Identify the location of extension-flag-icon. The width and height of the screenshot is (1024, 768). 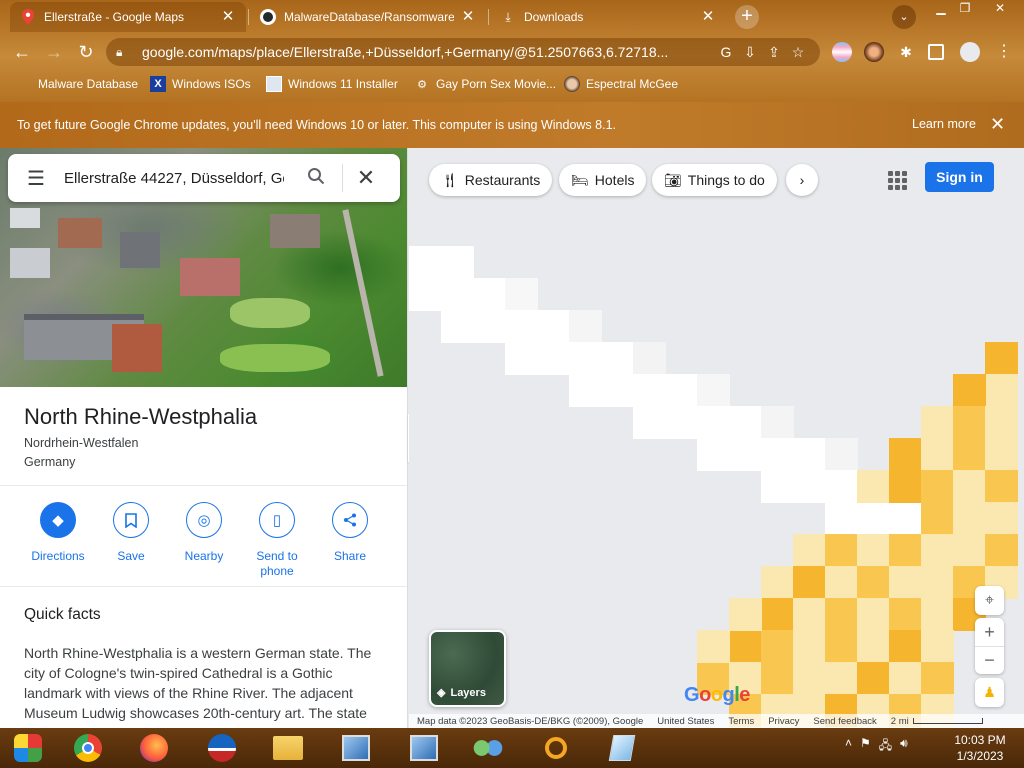
(842, 52).